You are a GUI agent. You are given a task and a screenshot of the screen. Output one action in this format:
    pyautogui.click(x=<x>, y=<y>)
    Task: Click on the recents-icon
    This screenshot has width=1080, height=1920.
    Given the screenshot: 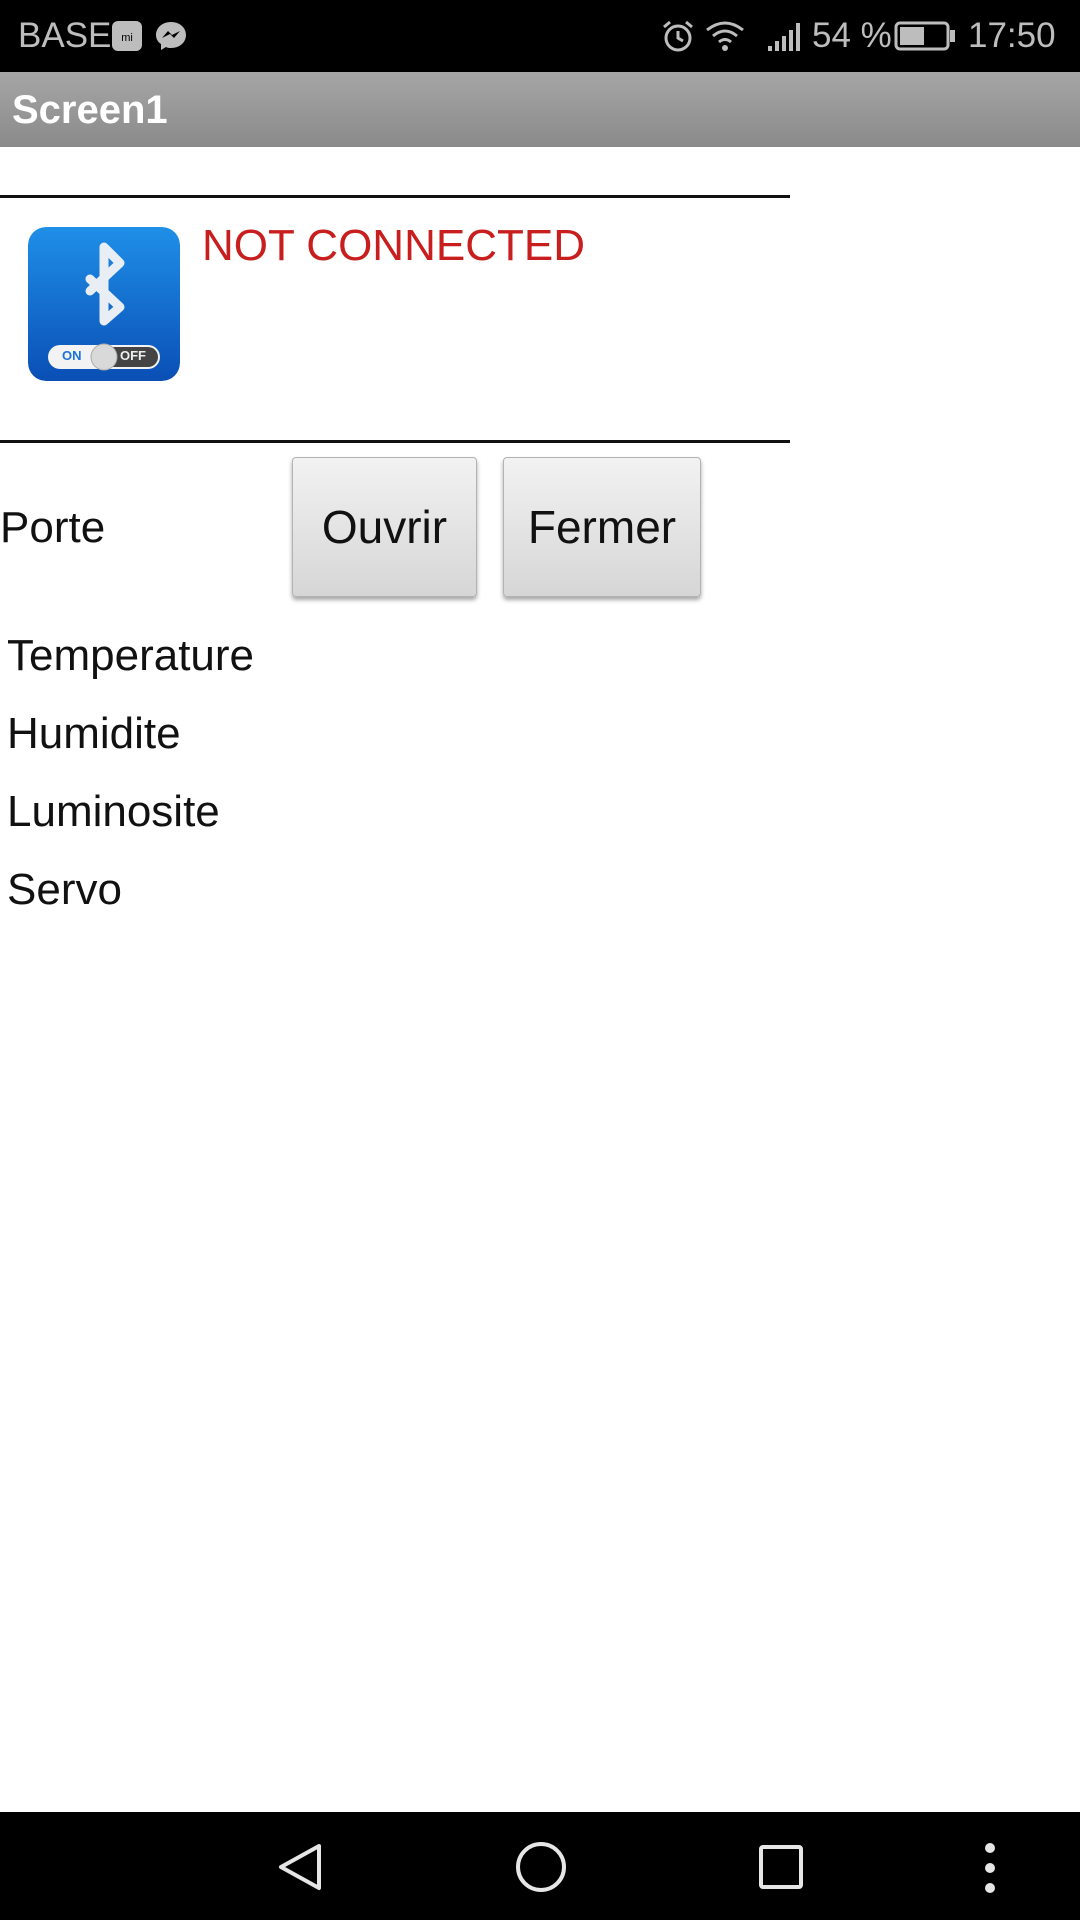 What is the action you would take?
    pyautogui.click(x=781, y=1867)
    